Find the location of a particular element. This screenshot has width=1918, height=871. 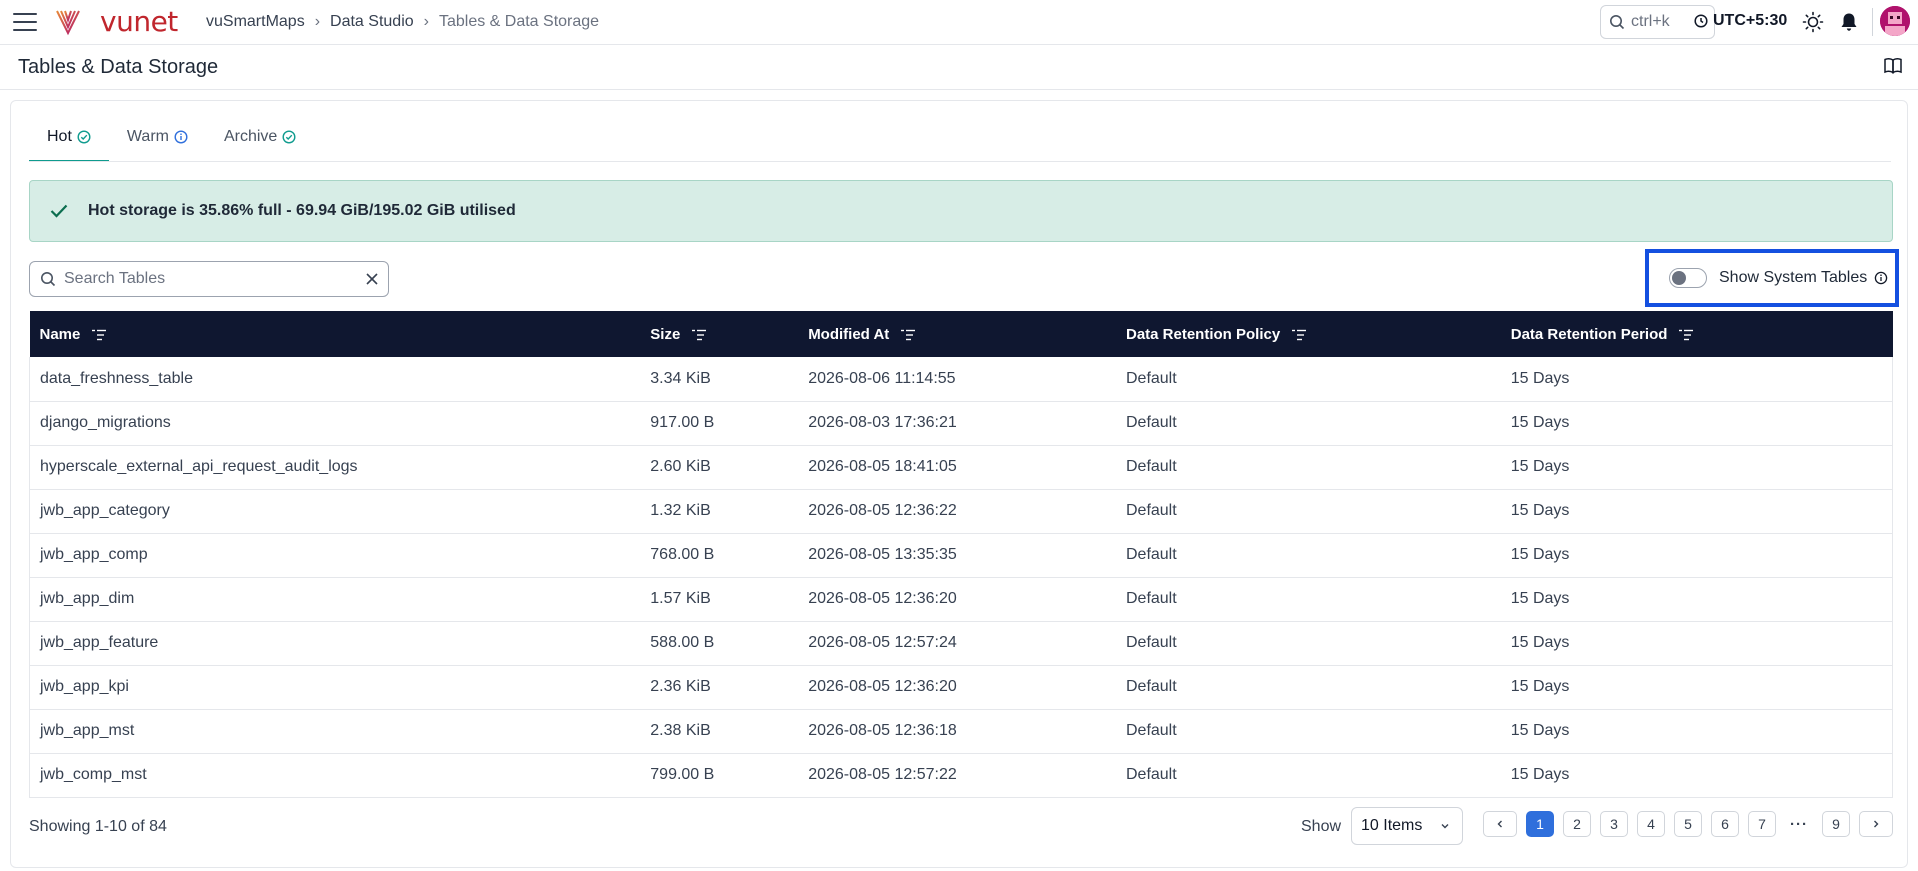

column-header: Data Retention Period is located at coordinates (1696, 334).